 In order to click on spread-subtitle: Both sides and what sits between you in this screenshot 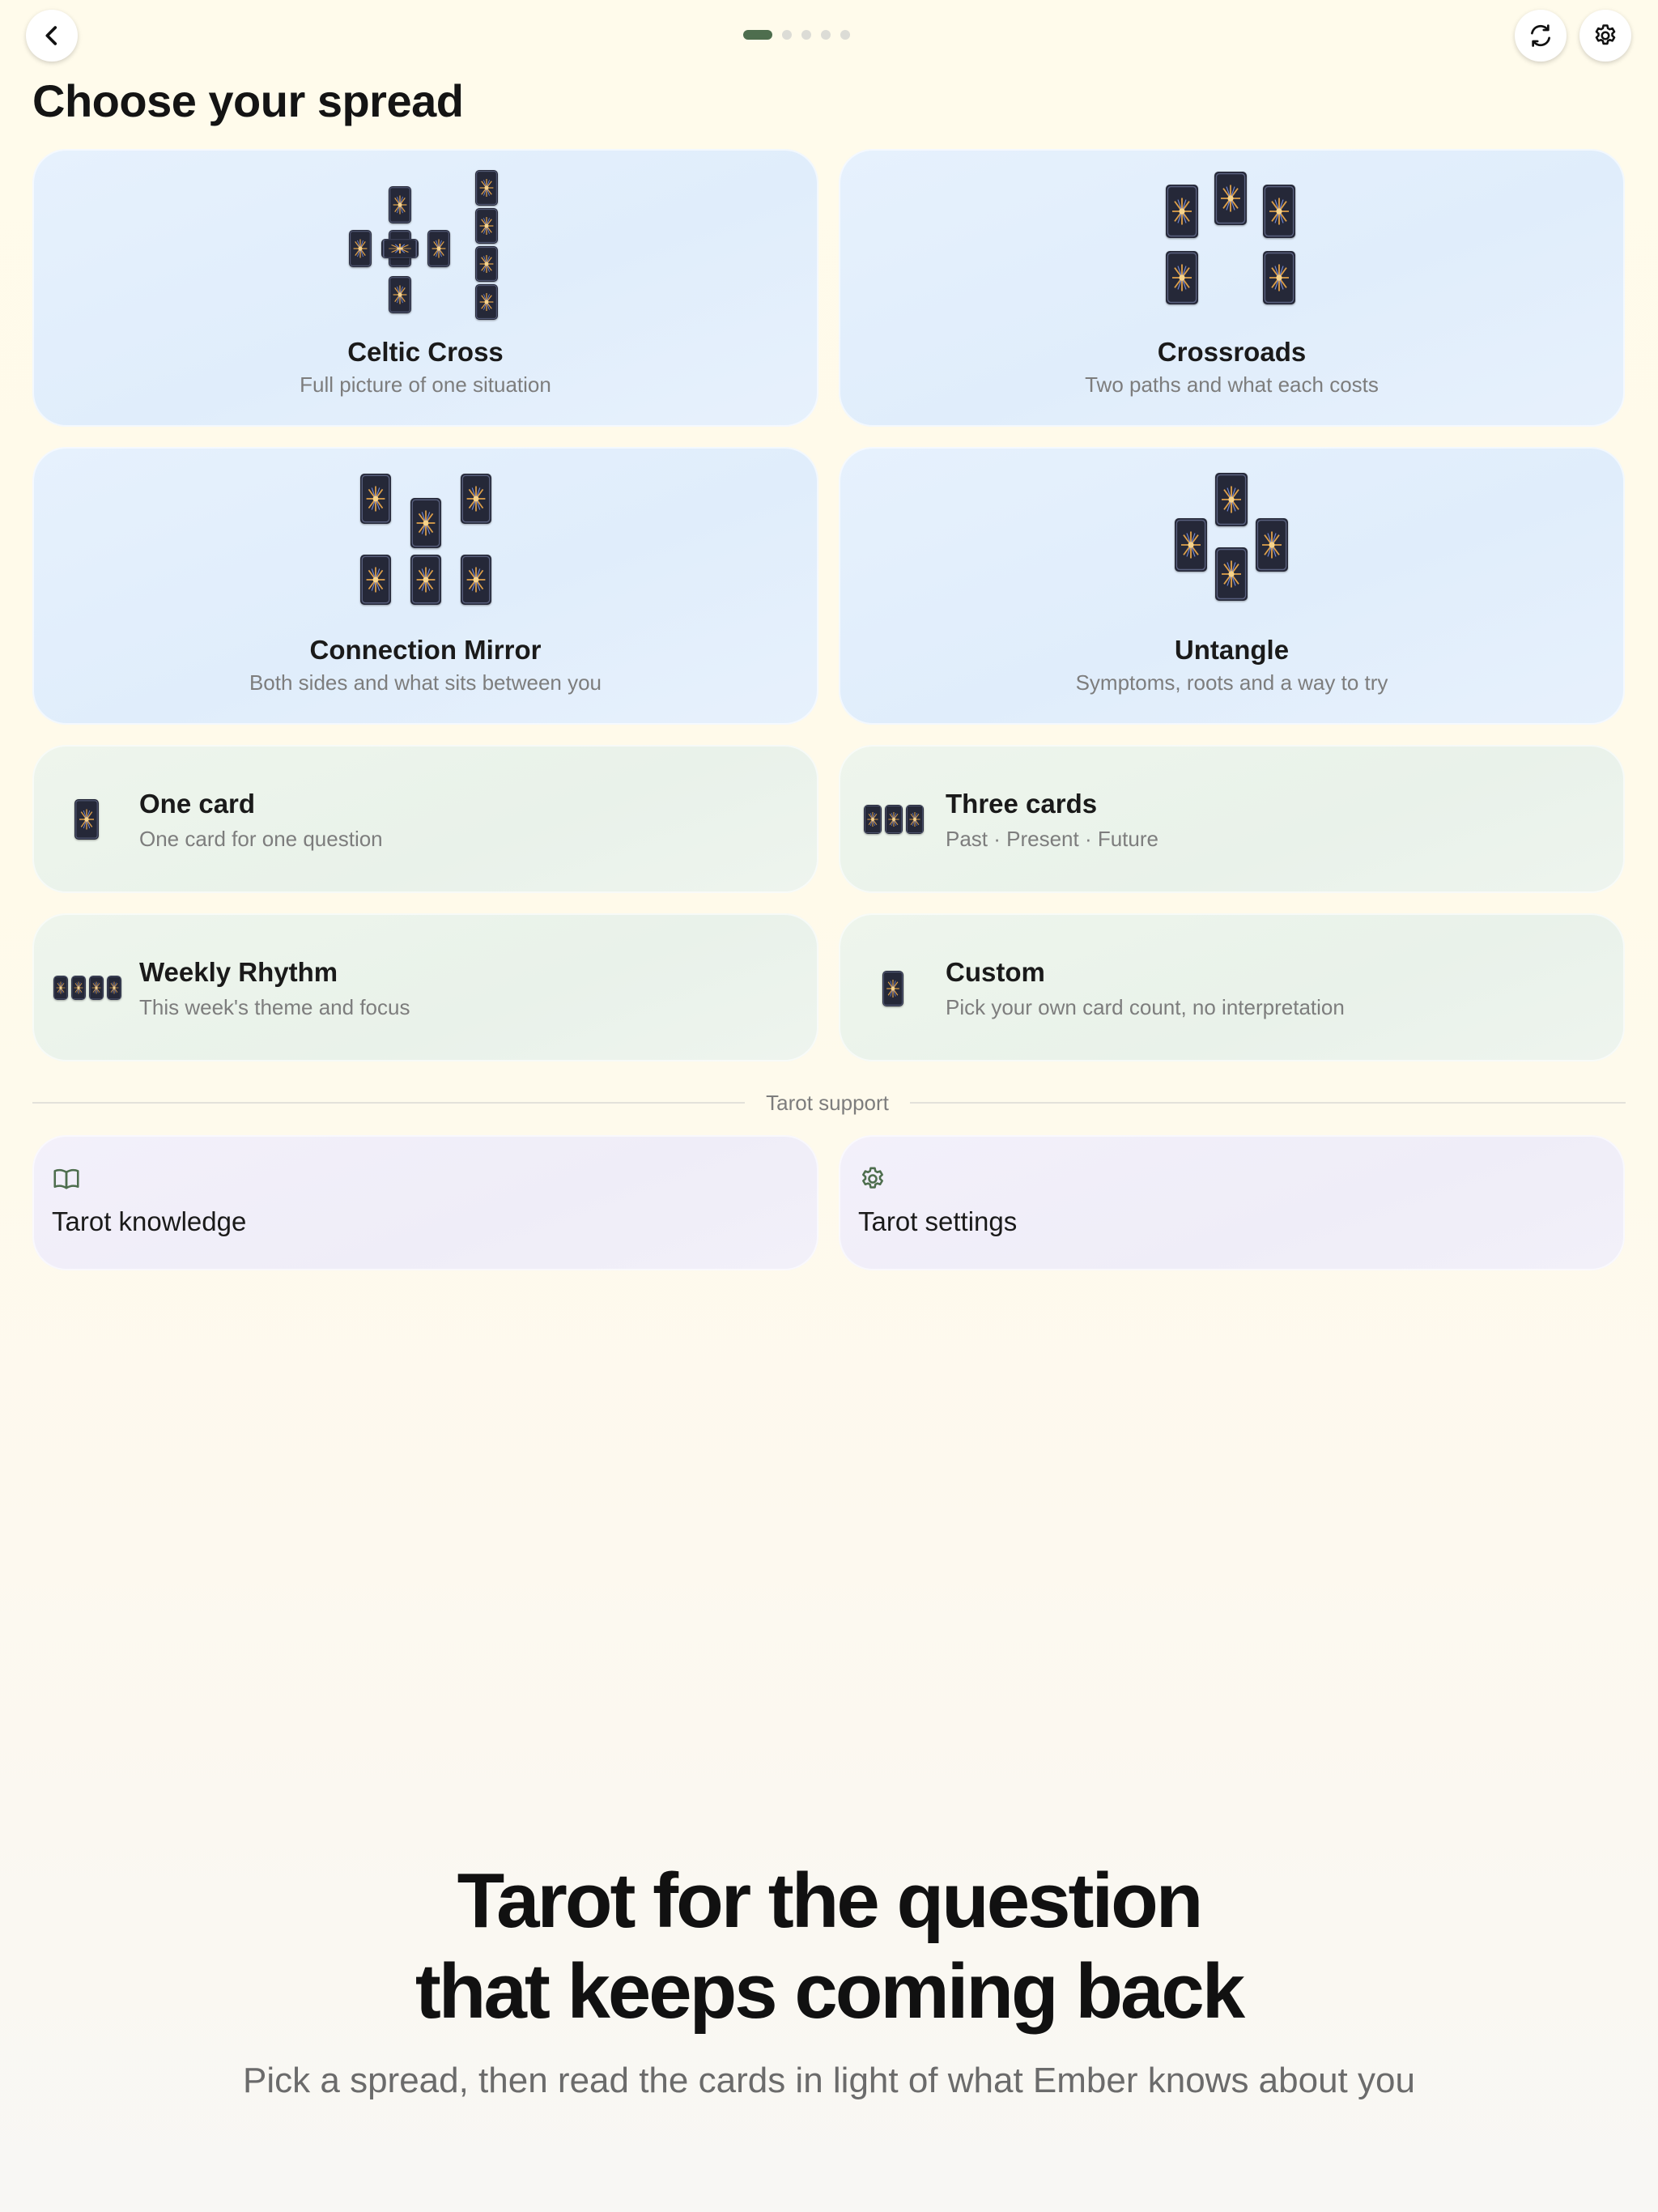, I will do `click(425, 682)`.